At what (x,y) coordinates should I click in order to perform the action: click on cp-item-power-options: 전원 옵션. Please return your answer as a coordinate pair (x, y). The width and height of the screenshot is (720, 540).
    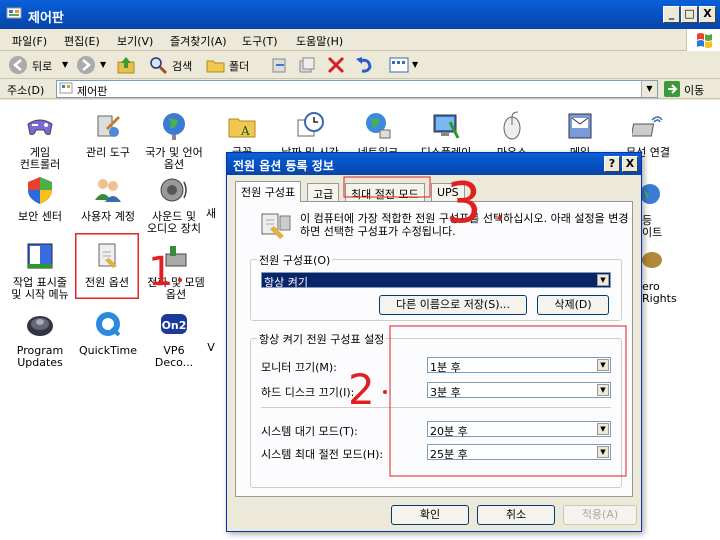
    Looking at the image, I should click on (107, 266).